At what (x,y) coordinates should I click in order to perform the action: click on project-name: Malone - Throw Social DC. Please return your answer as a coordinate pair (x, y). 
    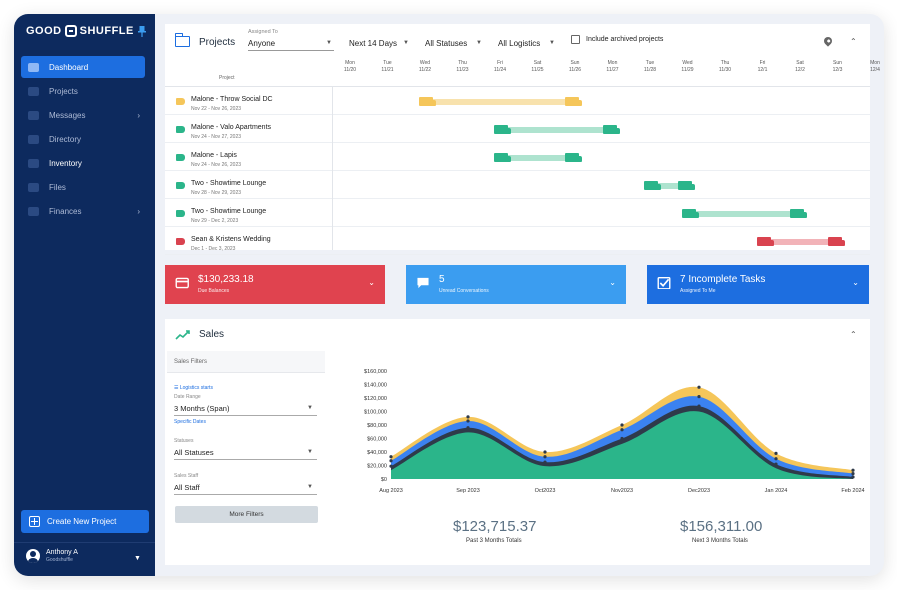
    Looking at the image, I should click on (232, 99).